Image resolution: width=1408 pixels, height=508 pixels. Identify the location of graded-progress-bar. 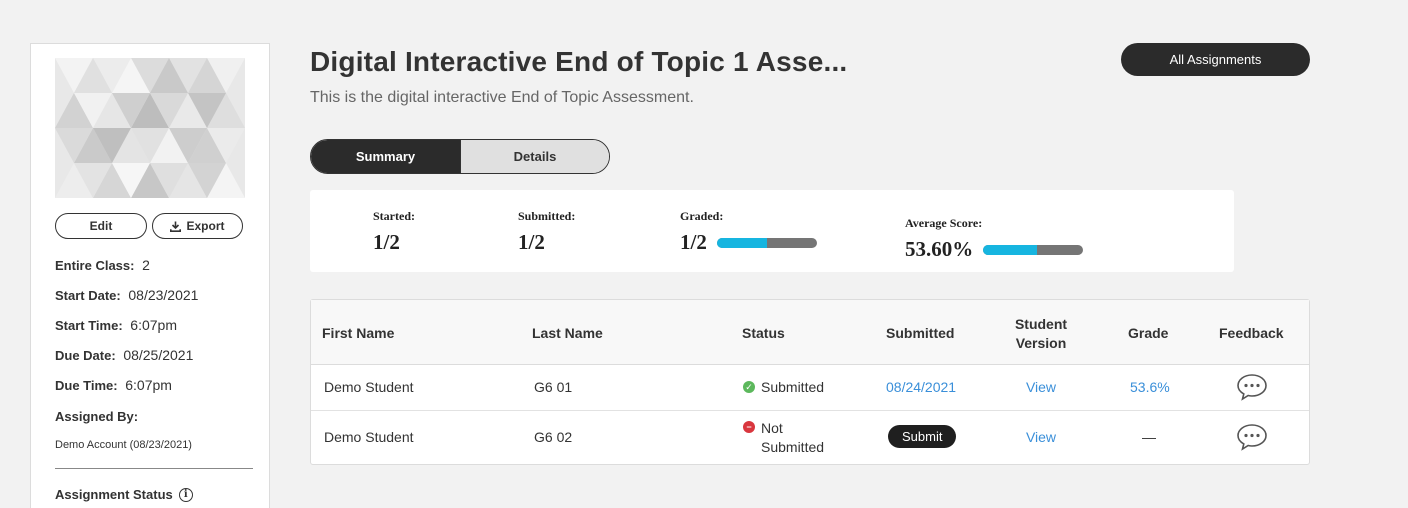
(766, 242).